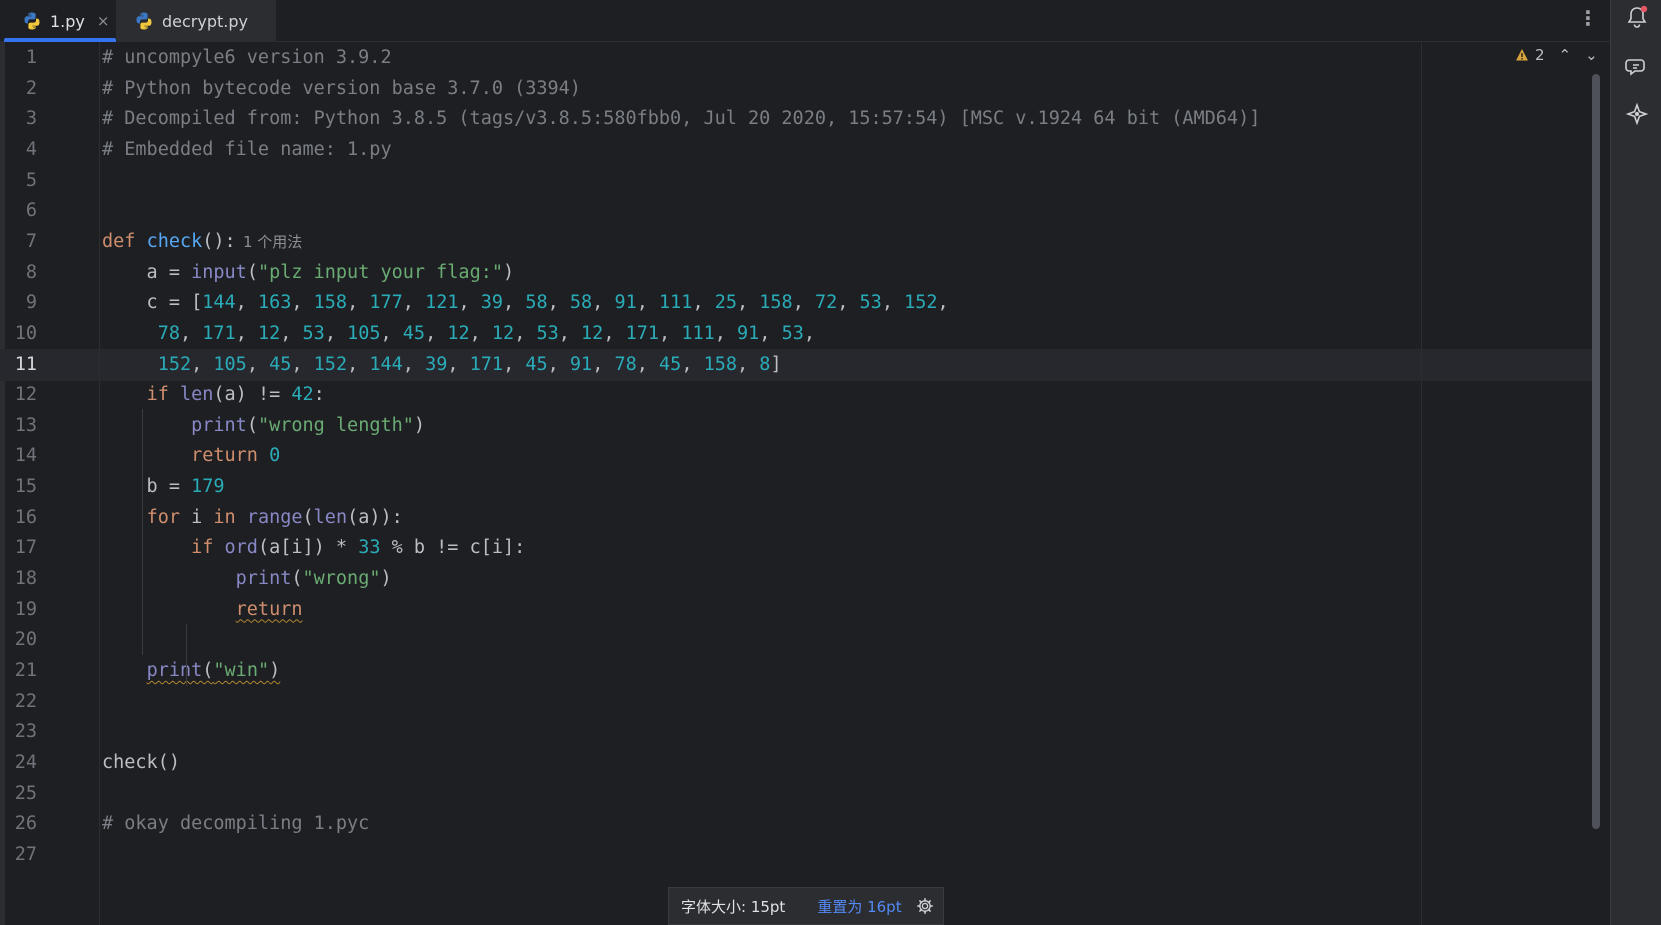 Image resolution: width=1661 pixels, height=925 pixels. What do you see at coordinates (18, 89) in the screenshot?
I see `line-number: 2` at bounding box center [18, 89].